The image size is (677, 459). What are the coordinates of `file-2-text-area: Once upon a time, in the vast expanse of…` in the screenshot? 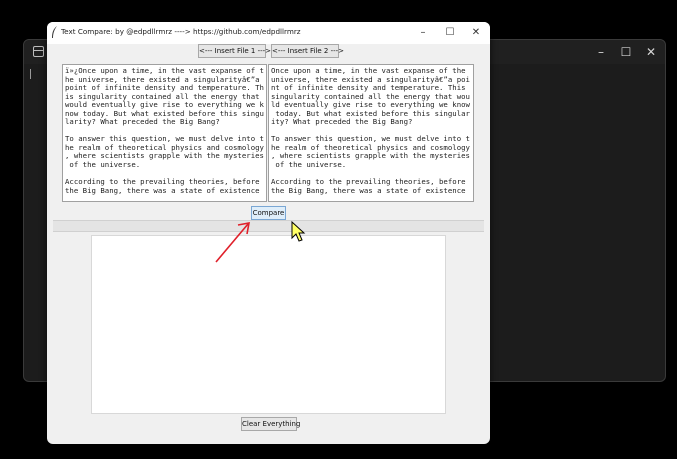 It's located at (371, 133).